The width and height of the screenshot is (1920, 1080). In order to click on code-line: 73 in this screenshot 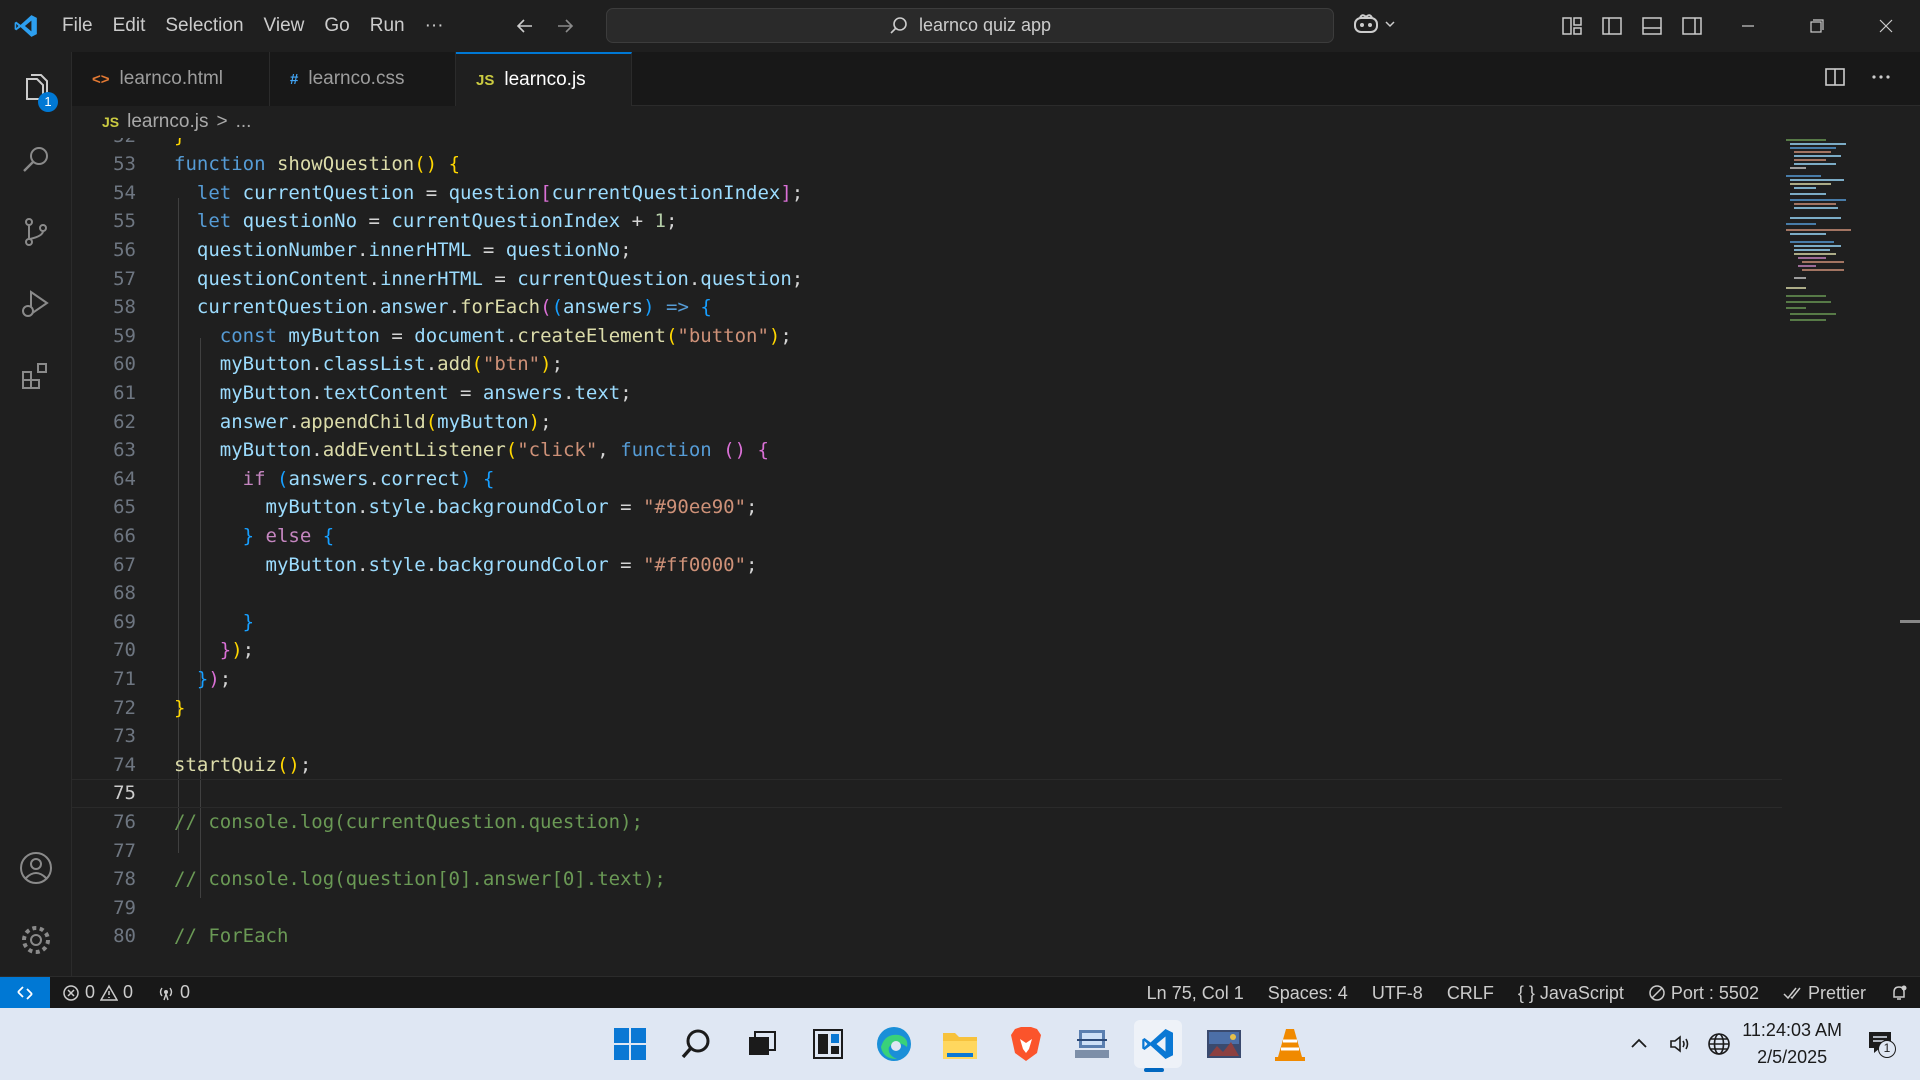, I will do `click(124, 736)`.